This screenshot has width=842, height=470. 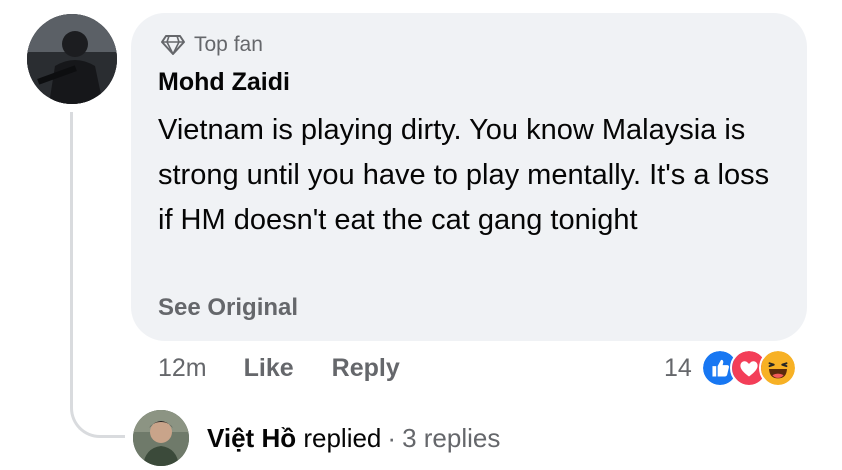 What do you see at coordinates (342, 438) in the screenshot?
I see `replied-label: replied` at bounding box center [342, 438].